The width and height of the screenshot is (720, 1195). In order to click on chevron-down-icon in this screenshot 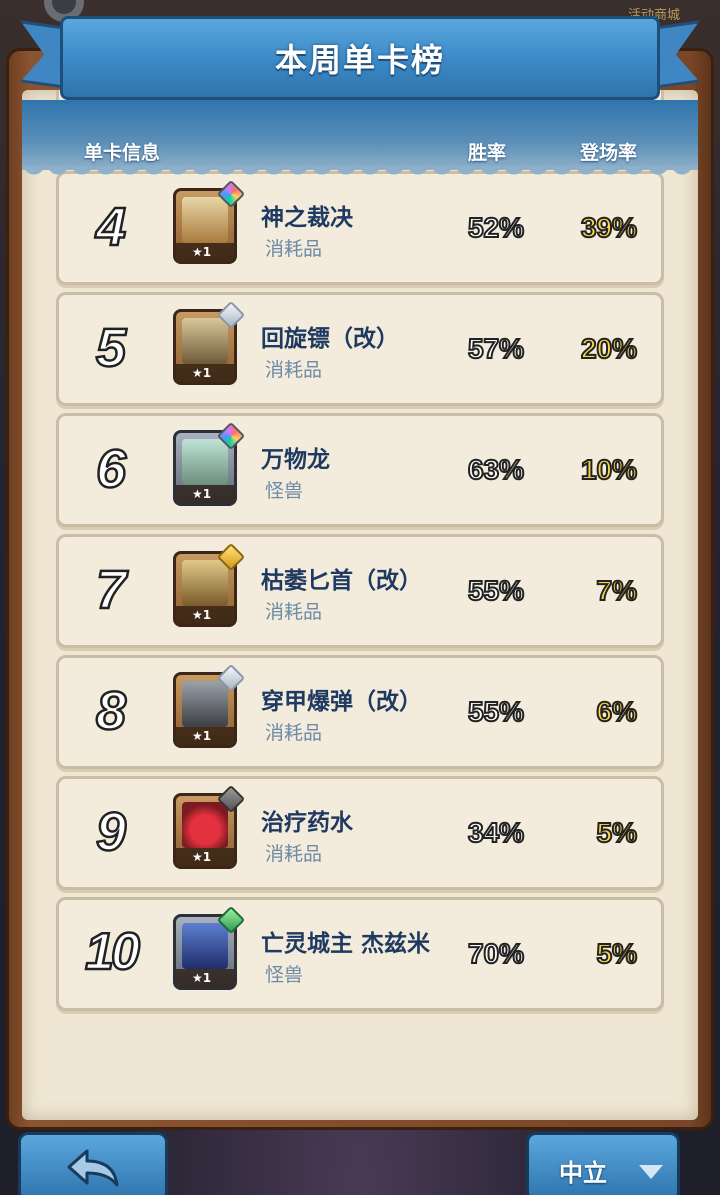, I will do `click(651, 1172)`.